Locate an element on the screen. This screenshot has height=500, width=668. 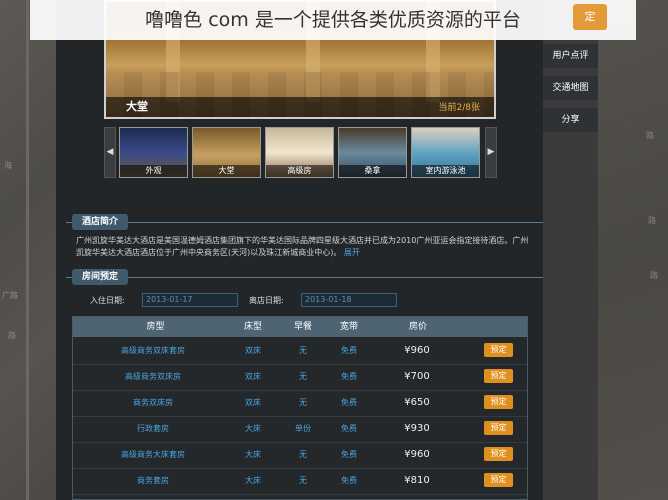
table-row: 高级商务大床套房 大床 无 免费 ¥960 预定 is located at coordinates (300, 455).